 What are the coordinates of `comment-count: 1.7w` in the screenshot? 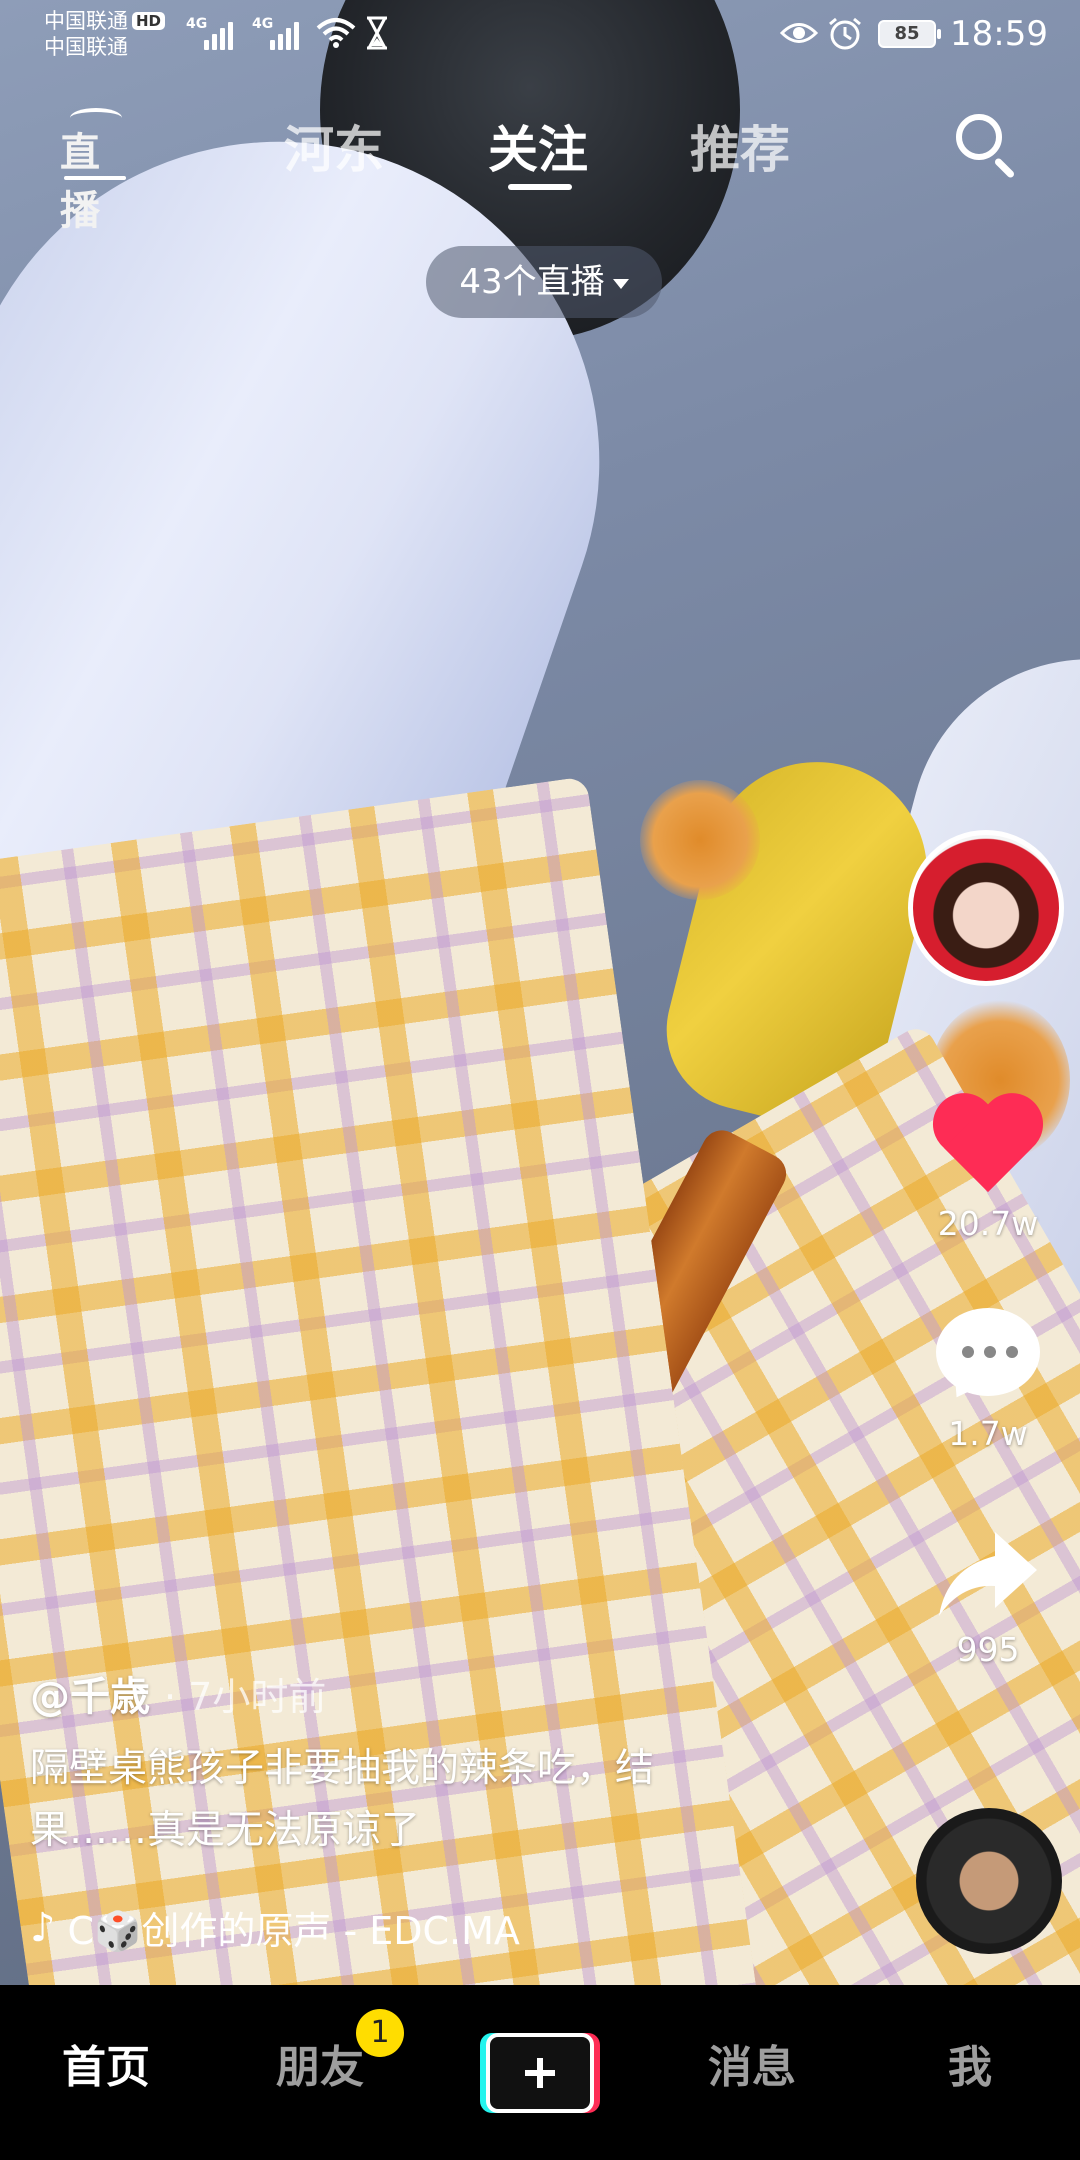 It's located at (988, 1433).